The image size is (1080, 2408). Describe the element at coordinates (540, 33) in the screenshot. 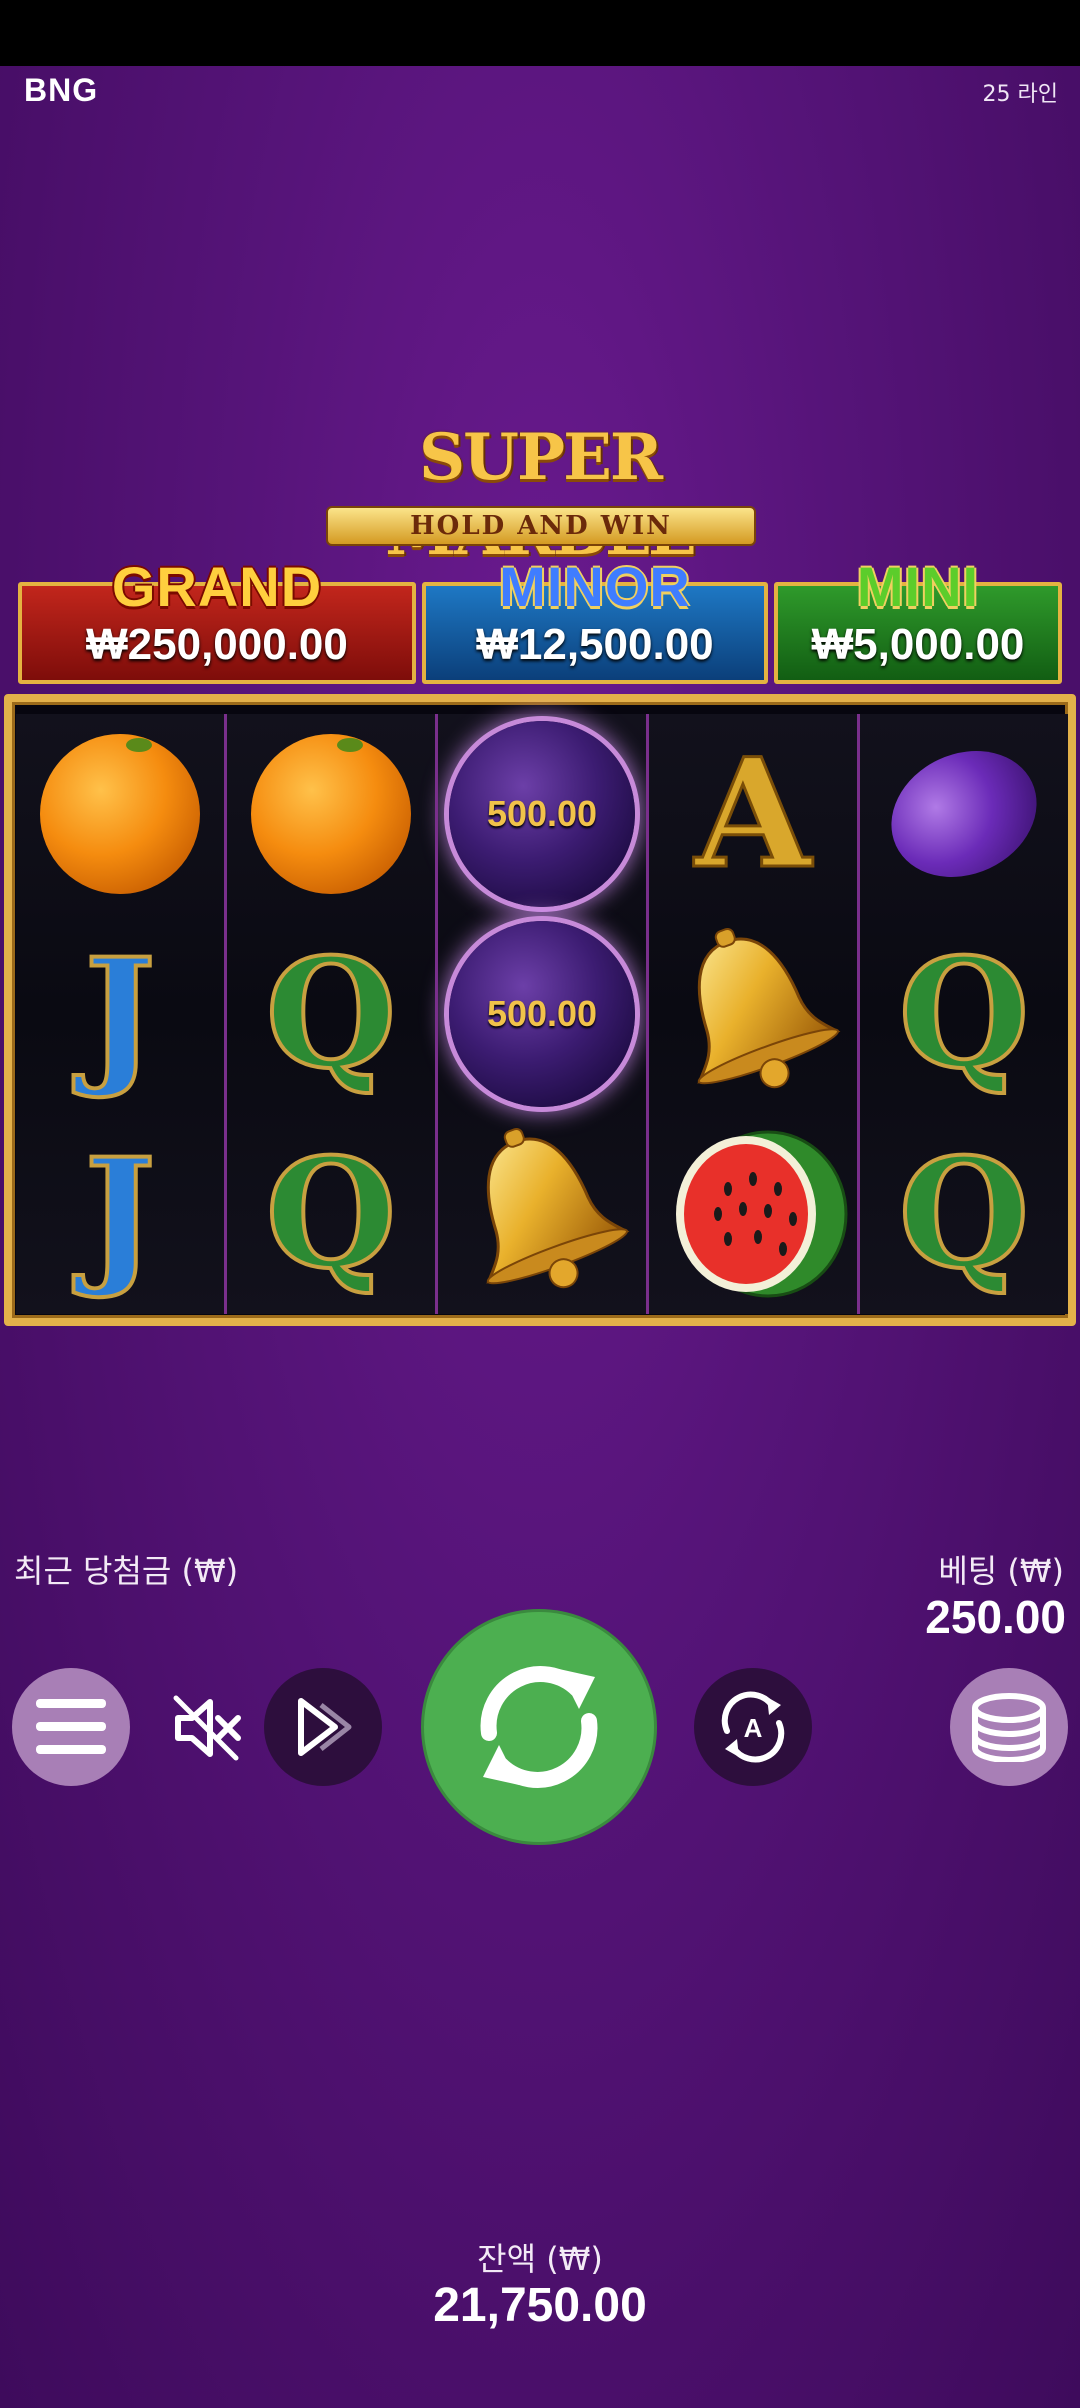

I see `status-bar` at that location.